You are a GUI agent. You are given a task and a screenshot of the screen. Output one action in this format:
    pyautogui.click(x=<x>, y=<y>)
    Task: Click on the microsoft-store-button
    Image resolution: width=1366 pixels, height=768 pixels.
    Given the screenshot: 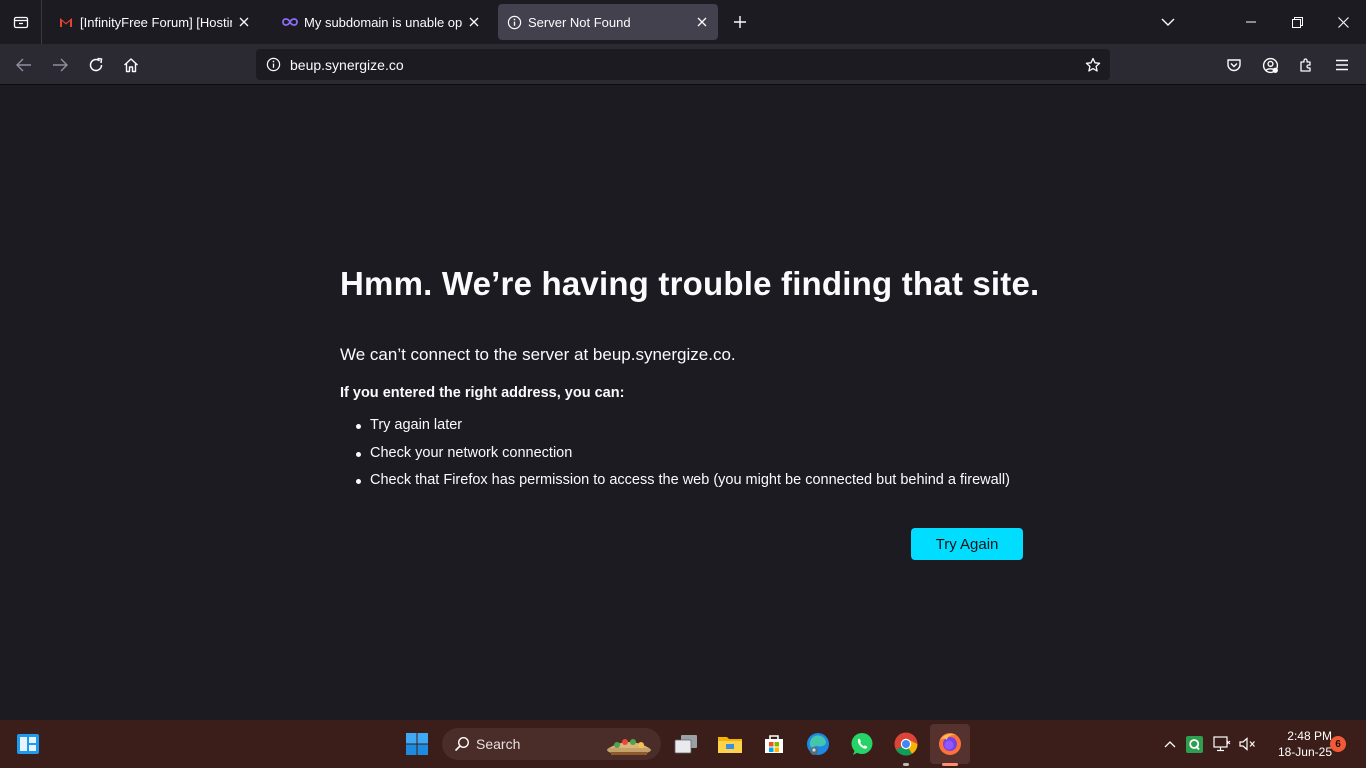 What is the action you would take?
    pyautogui.click(x=774, y=744)
    